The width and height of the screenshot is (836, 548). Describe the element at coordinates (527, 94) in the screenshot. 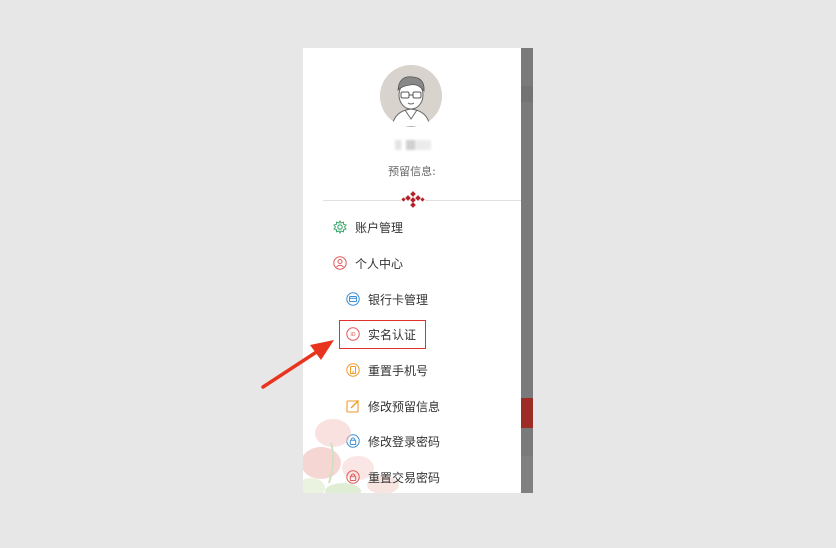

I see `overlay-header-bar` at that location.